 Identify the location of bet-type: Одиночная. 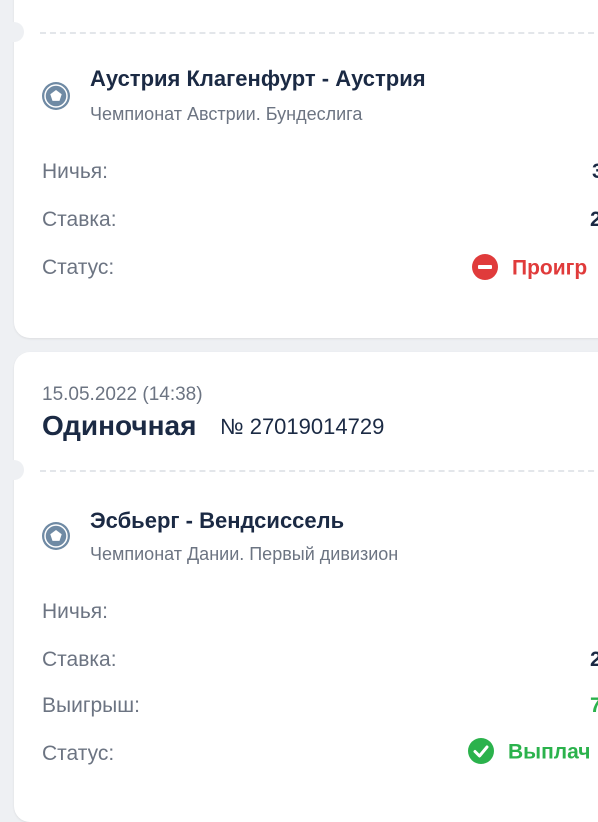
(119, 425).